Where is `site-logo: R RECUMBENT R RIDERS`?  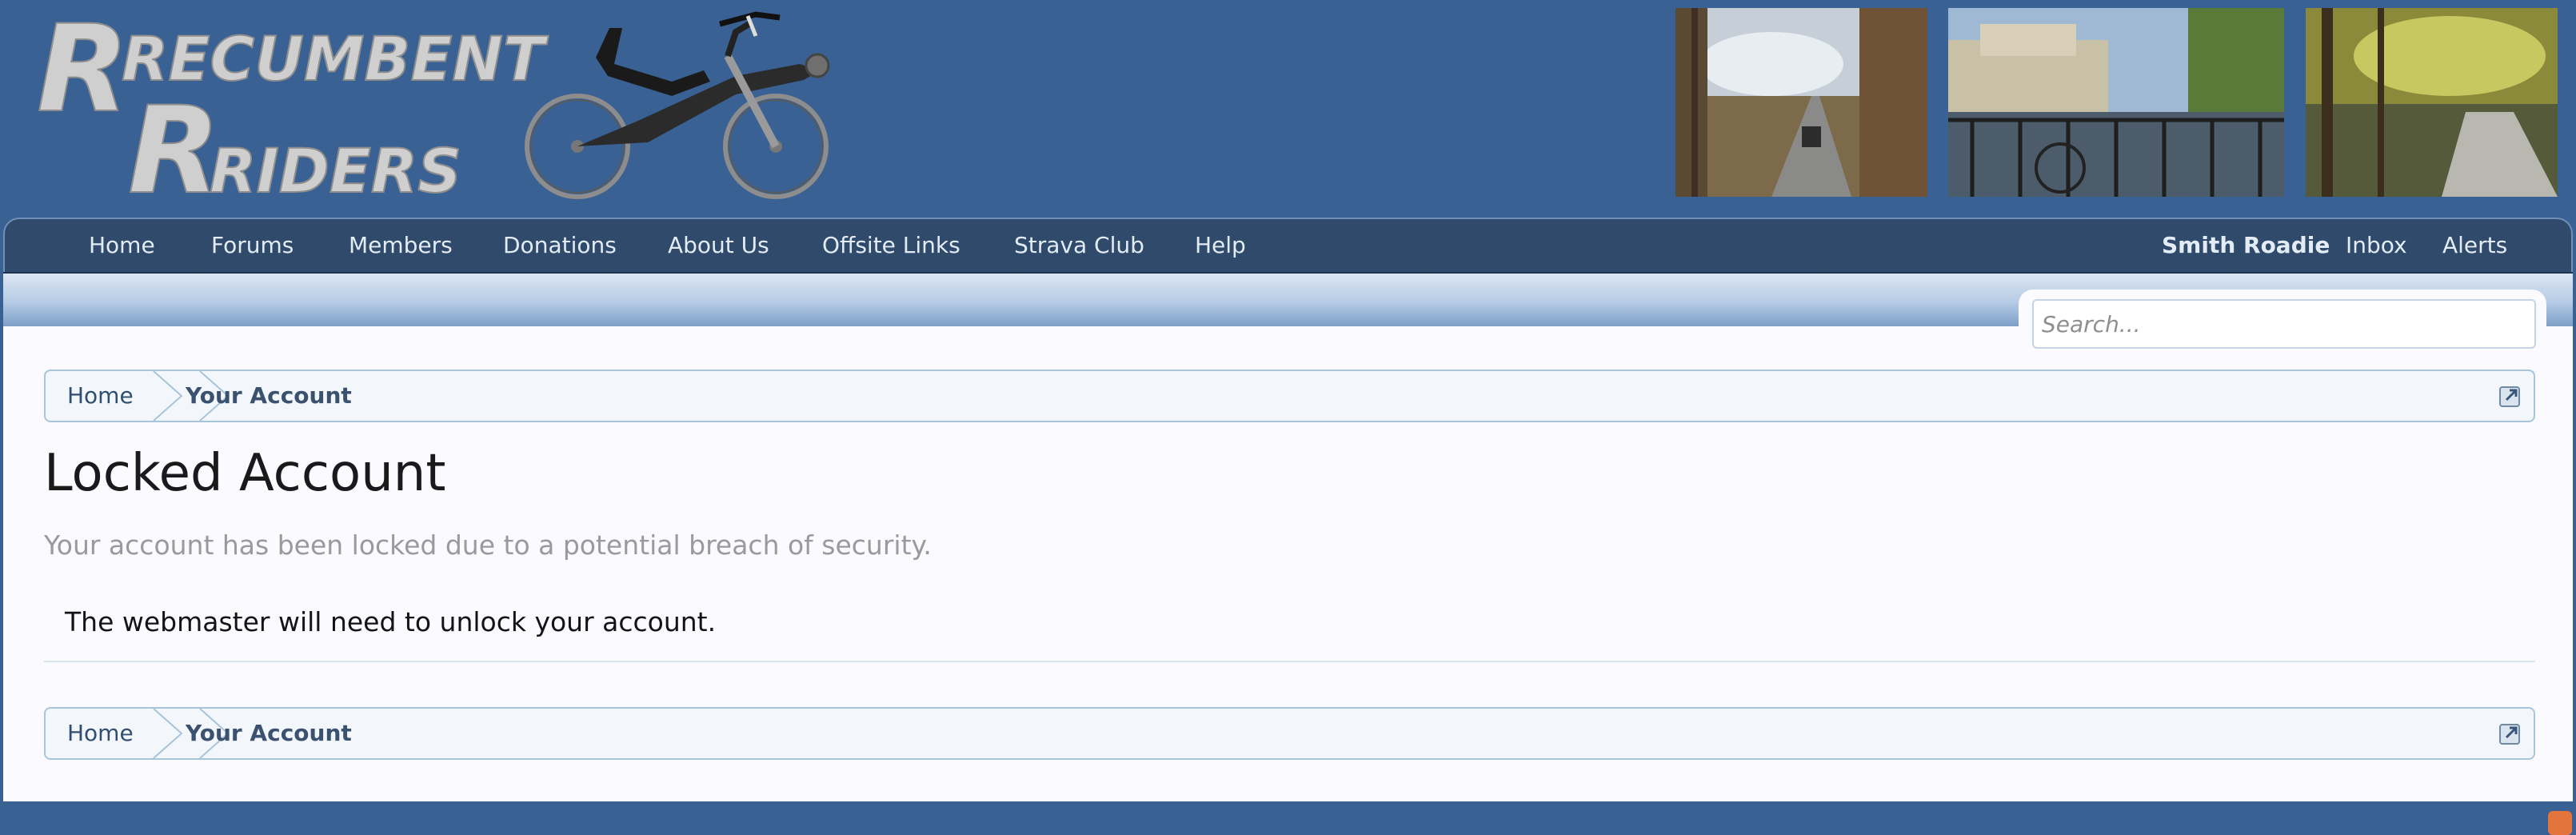
site-logo: R RECUMBENT R RIDERS is located at coordinates (436, 106).